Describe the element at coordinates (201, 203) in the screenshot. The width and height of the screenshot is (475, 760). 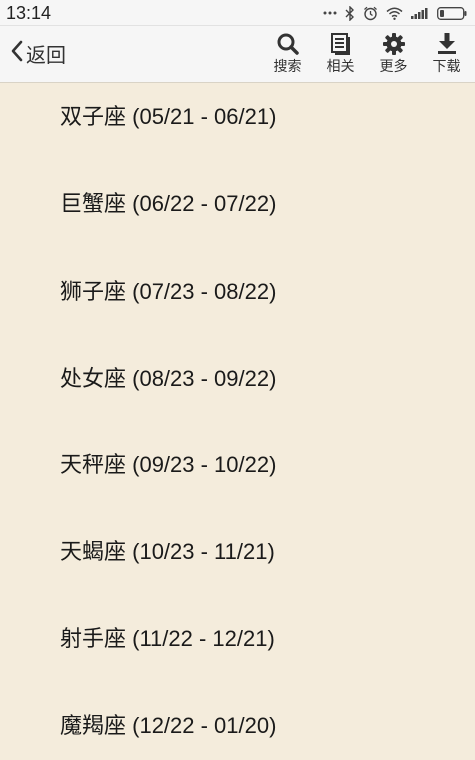
I see `list-item-range: (06/22 - 07/22)` at that location.